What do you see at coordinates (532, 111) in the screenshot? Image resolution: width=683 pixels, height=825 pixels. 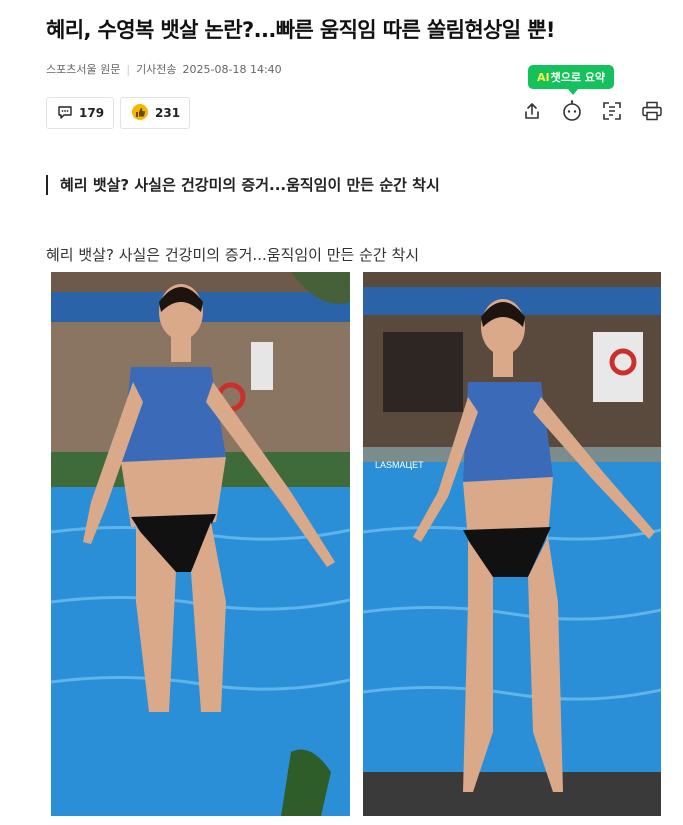 I see `share-icon` at bounding box center [532, 111].